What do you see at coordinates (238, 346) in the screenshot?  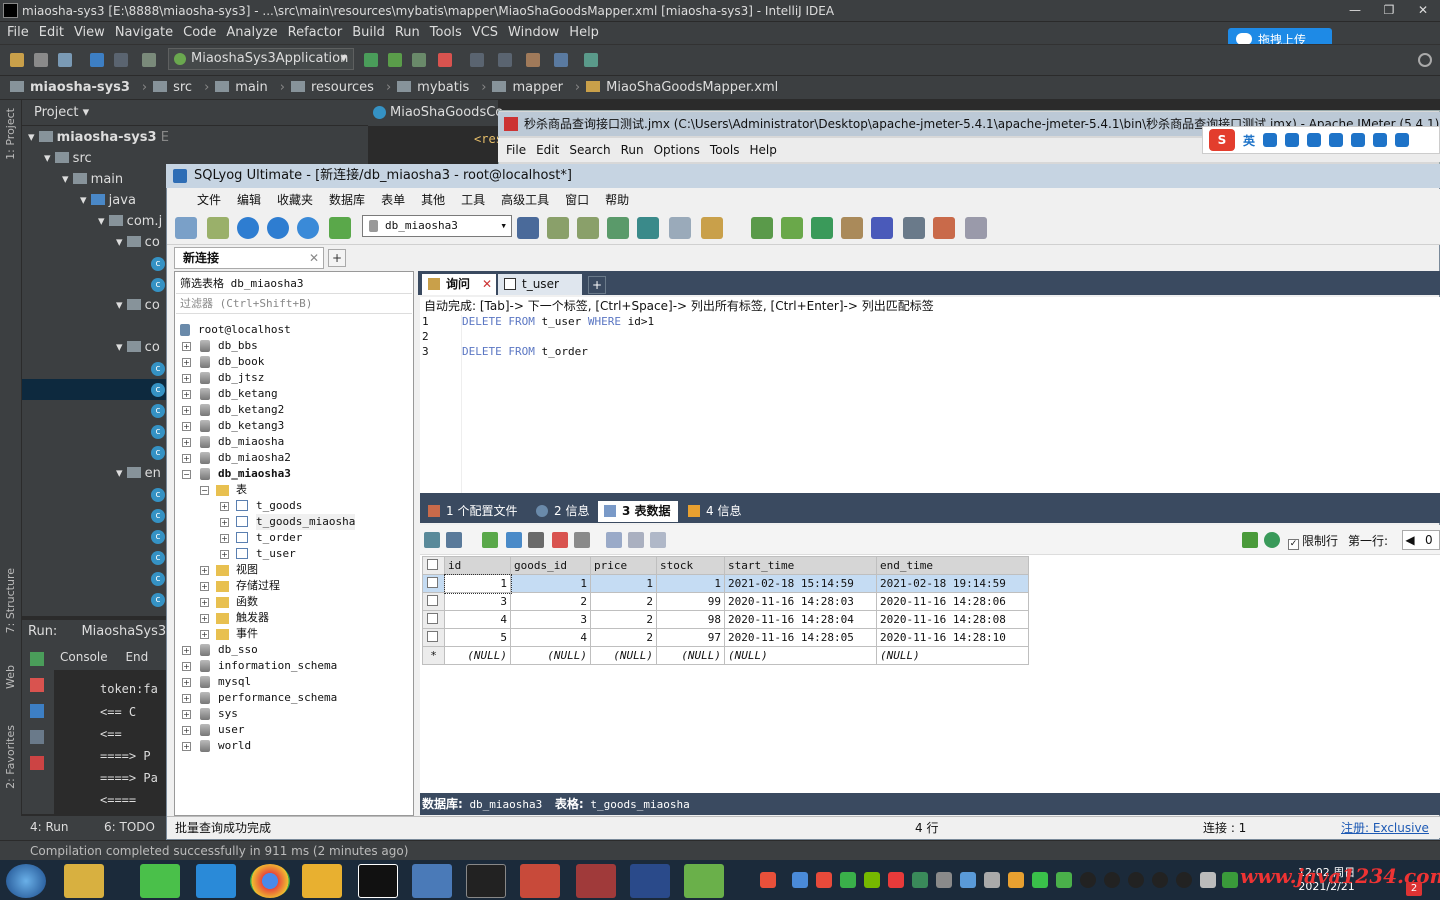 I see `tree-db: db_bbs` at bounding box center [238, 346].